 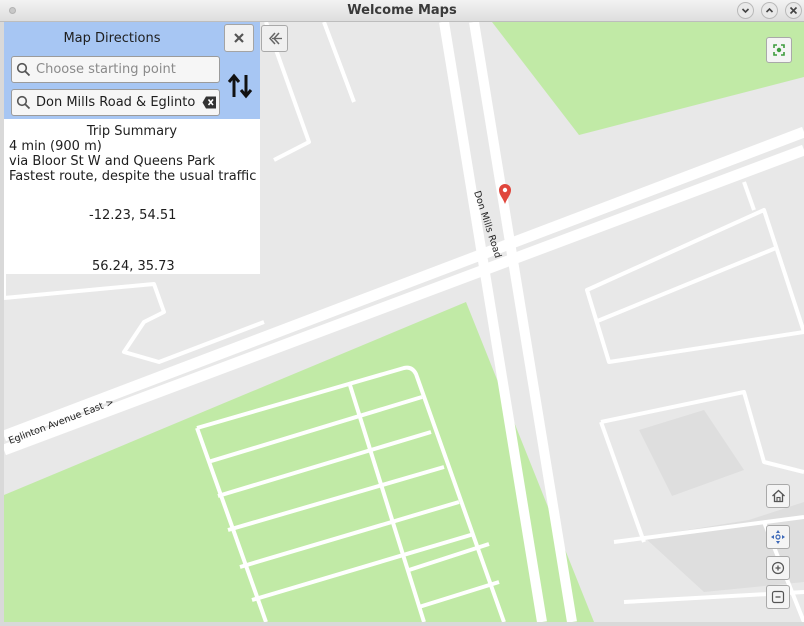 I want to click on maximize-button, so click(x=769, y=10).